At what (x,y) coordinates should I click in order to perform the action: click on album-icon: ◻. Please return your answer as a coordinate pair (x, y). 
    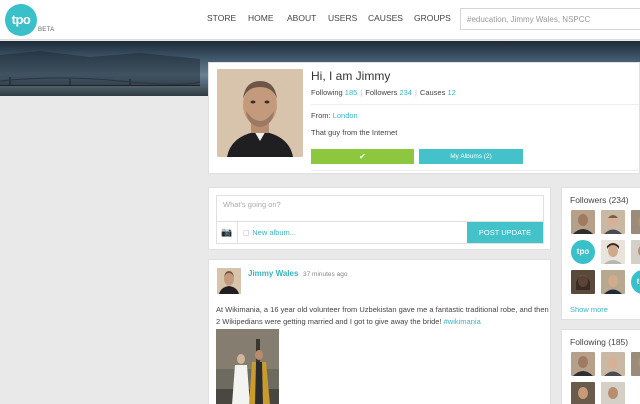
    Looking at the image, I should click on (246, 232).